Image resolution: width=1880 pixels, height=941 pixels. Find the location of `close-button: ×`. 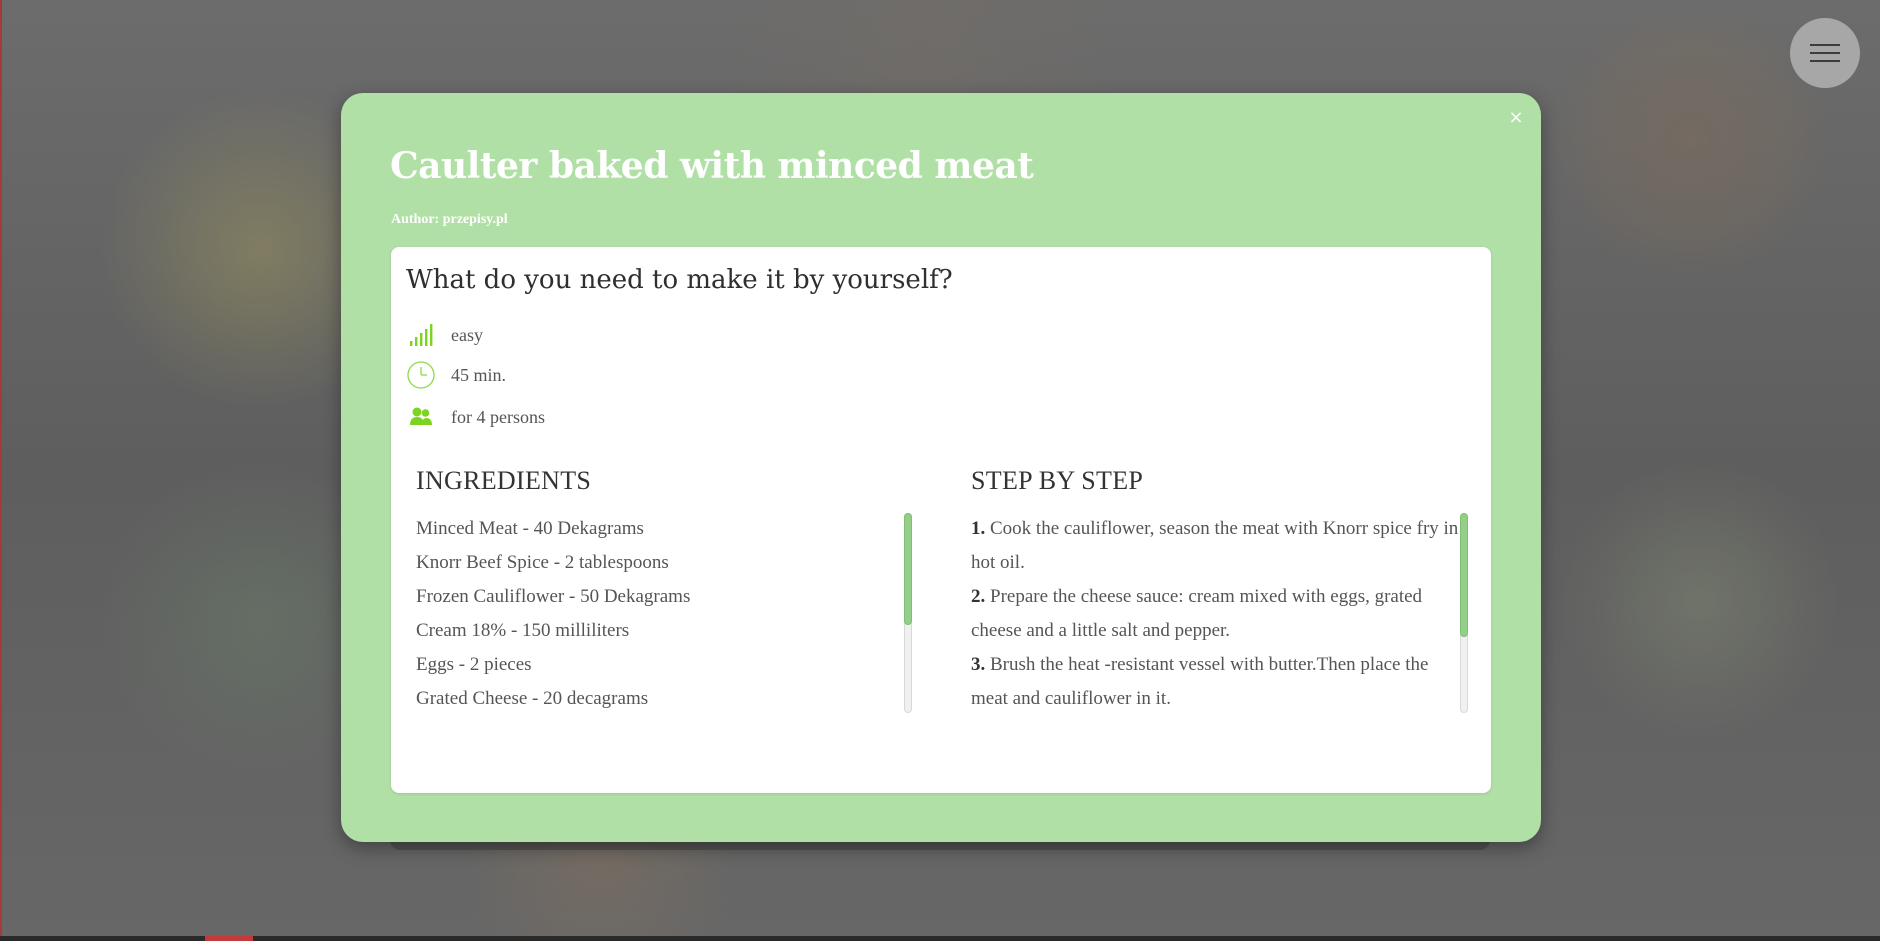

close-button: × is located at coordinates (1516, 118).